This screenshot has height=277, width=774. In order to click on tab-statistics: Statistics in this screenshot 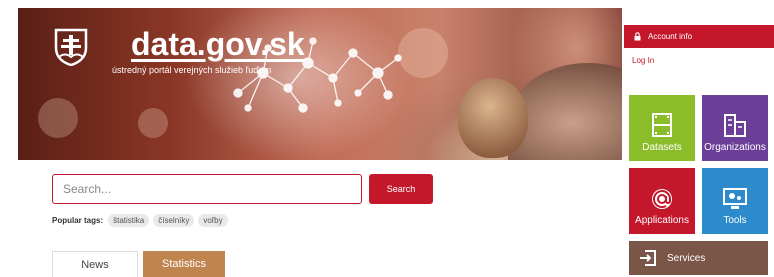, I will do `click(184, 264)`.